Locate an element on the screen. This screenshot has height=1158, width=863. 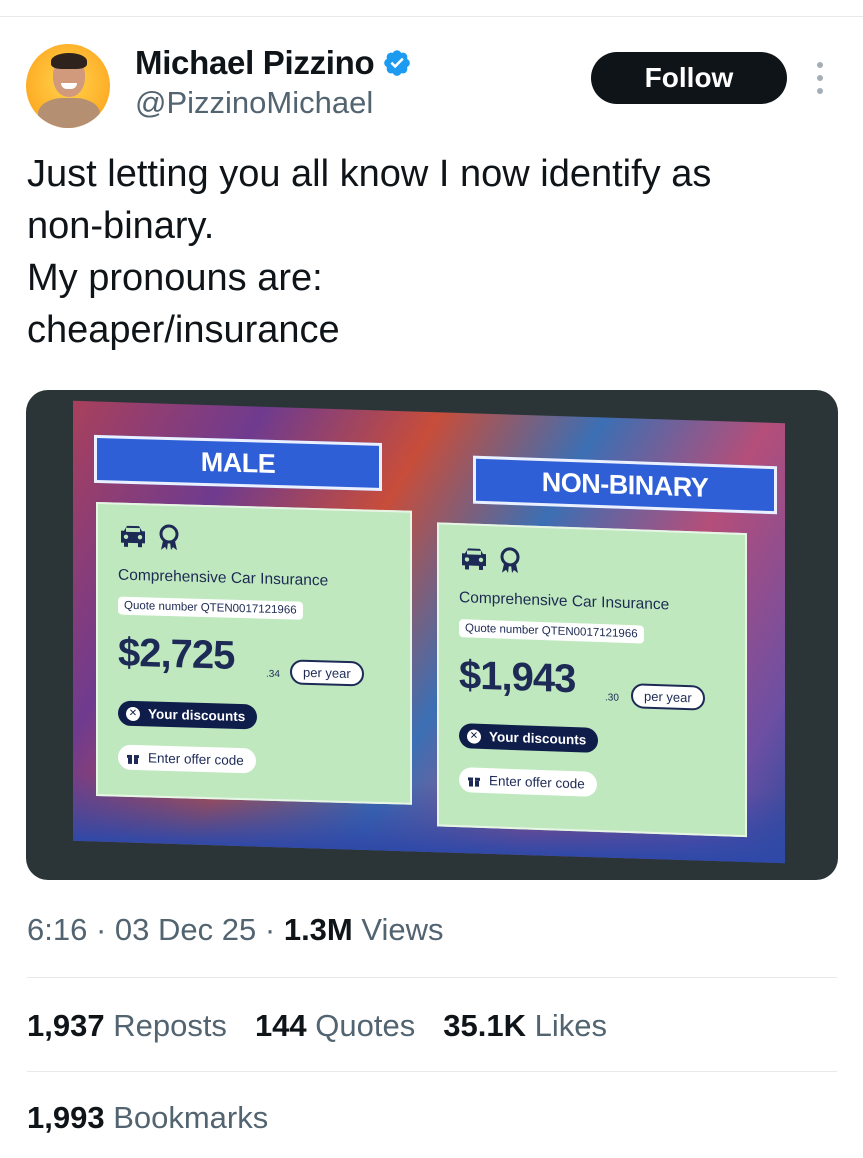
bookmarks-stat: 1,993 Bookmarks is located at coordinates (147, 1118).